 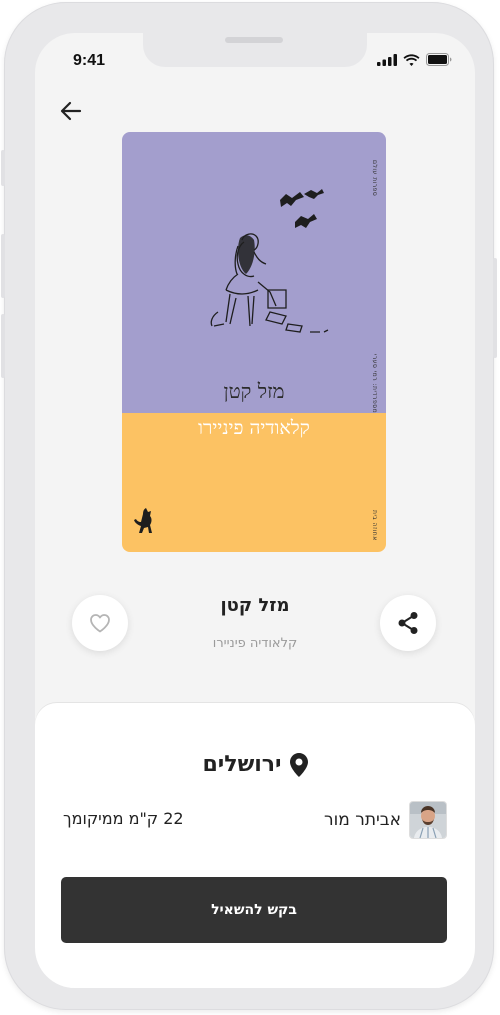 What do you see at coordinates (123, 818) in the screenshot?
I see `distance-label: 22 ק"מ ממיקומך` at bounding box center [123, 818].